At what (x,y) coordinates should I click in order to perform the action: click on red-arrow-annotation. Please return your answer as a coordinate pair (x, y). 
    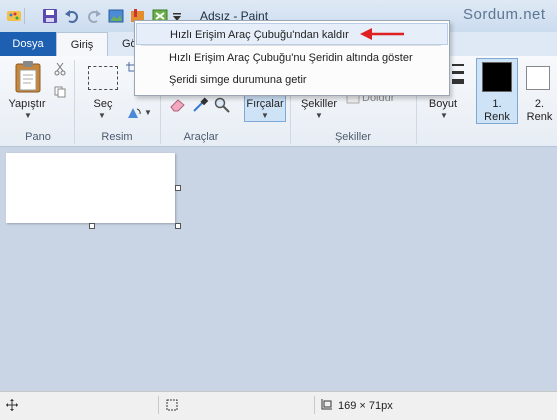
    Looking at the image, I should click on (382, 34).